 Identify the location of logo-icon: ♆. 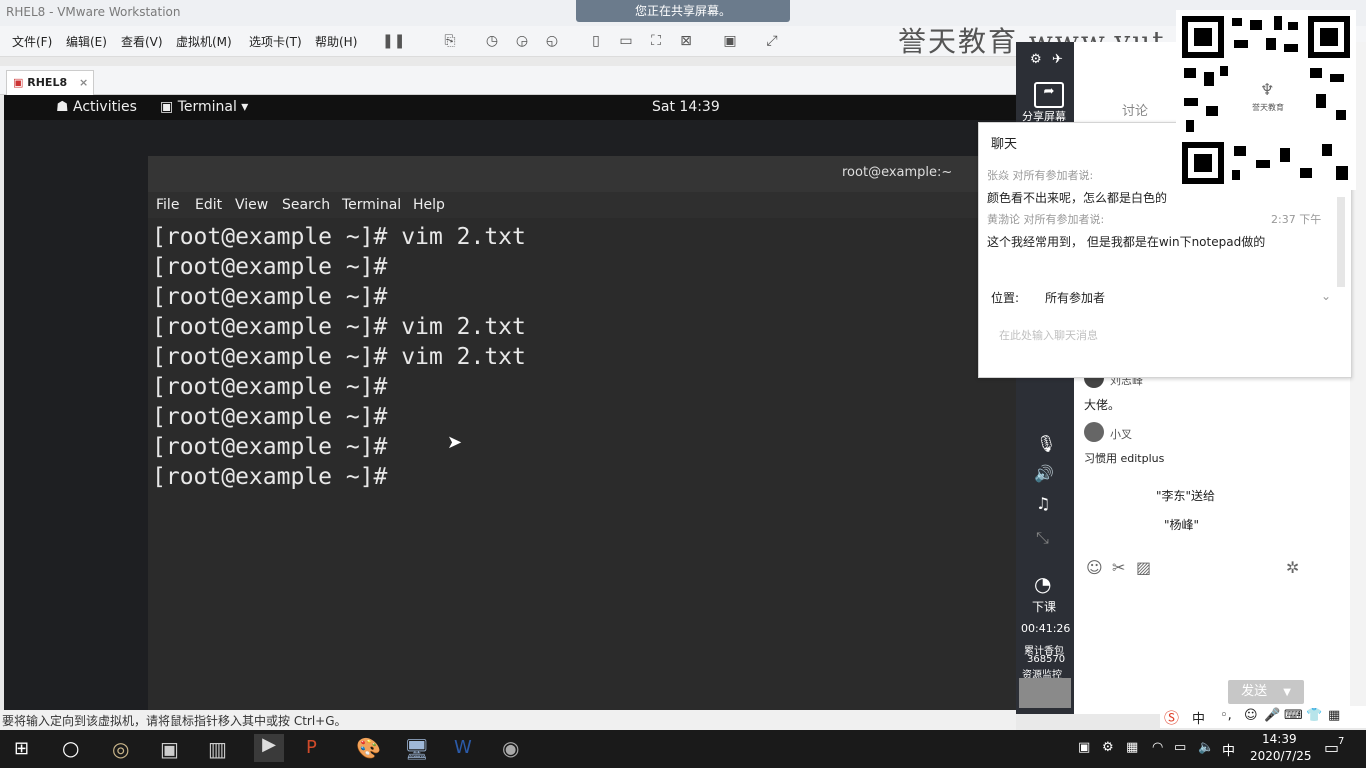
(1267, 89).